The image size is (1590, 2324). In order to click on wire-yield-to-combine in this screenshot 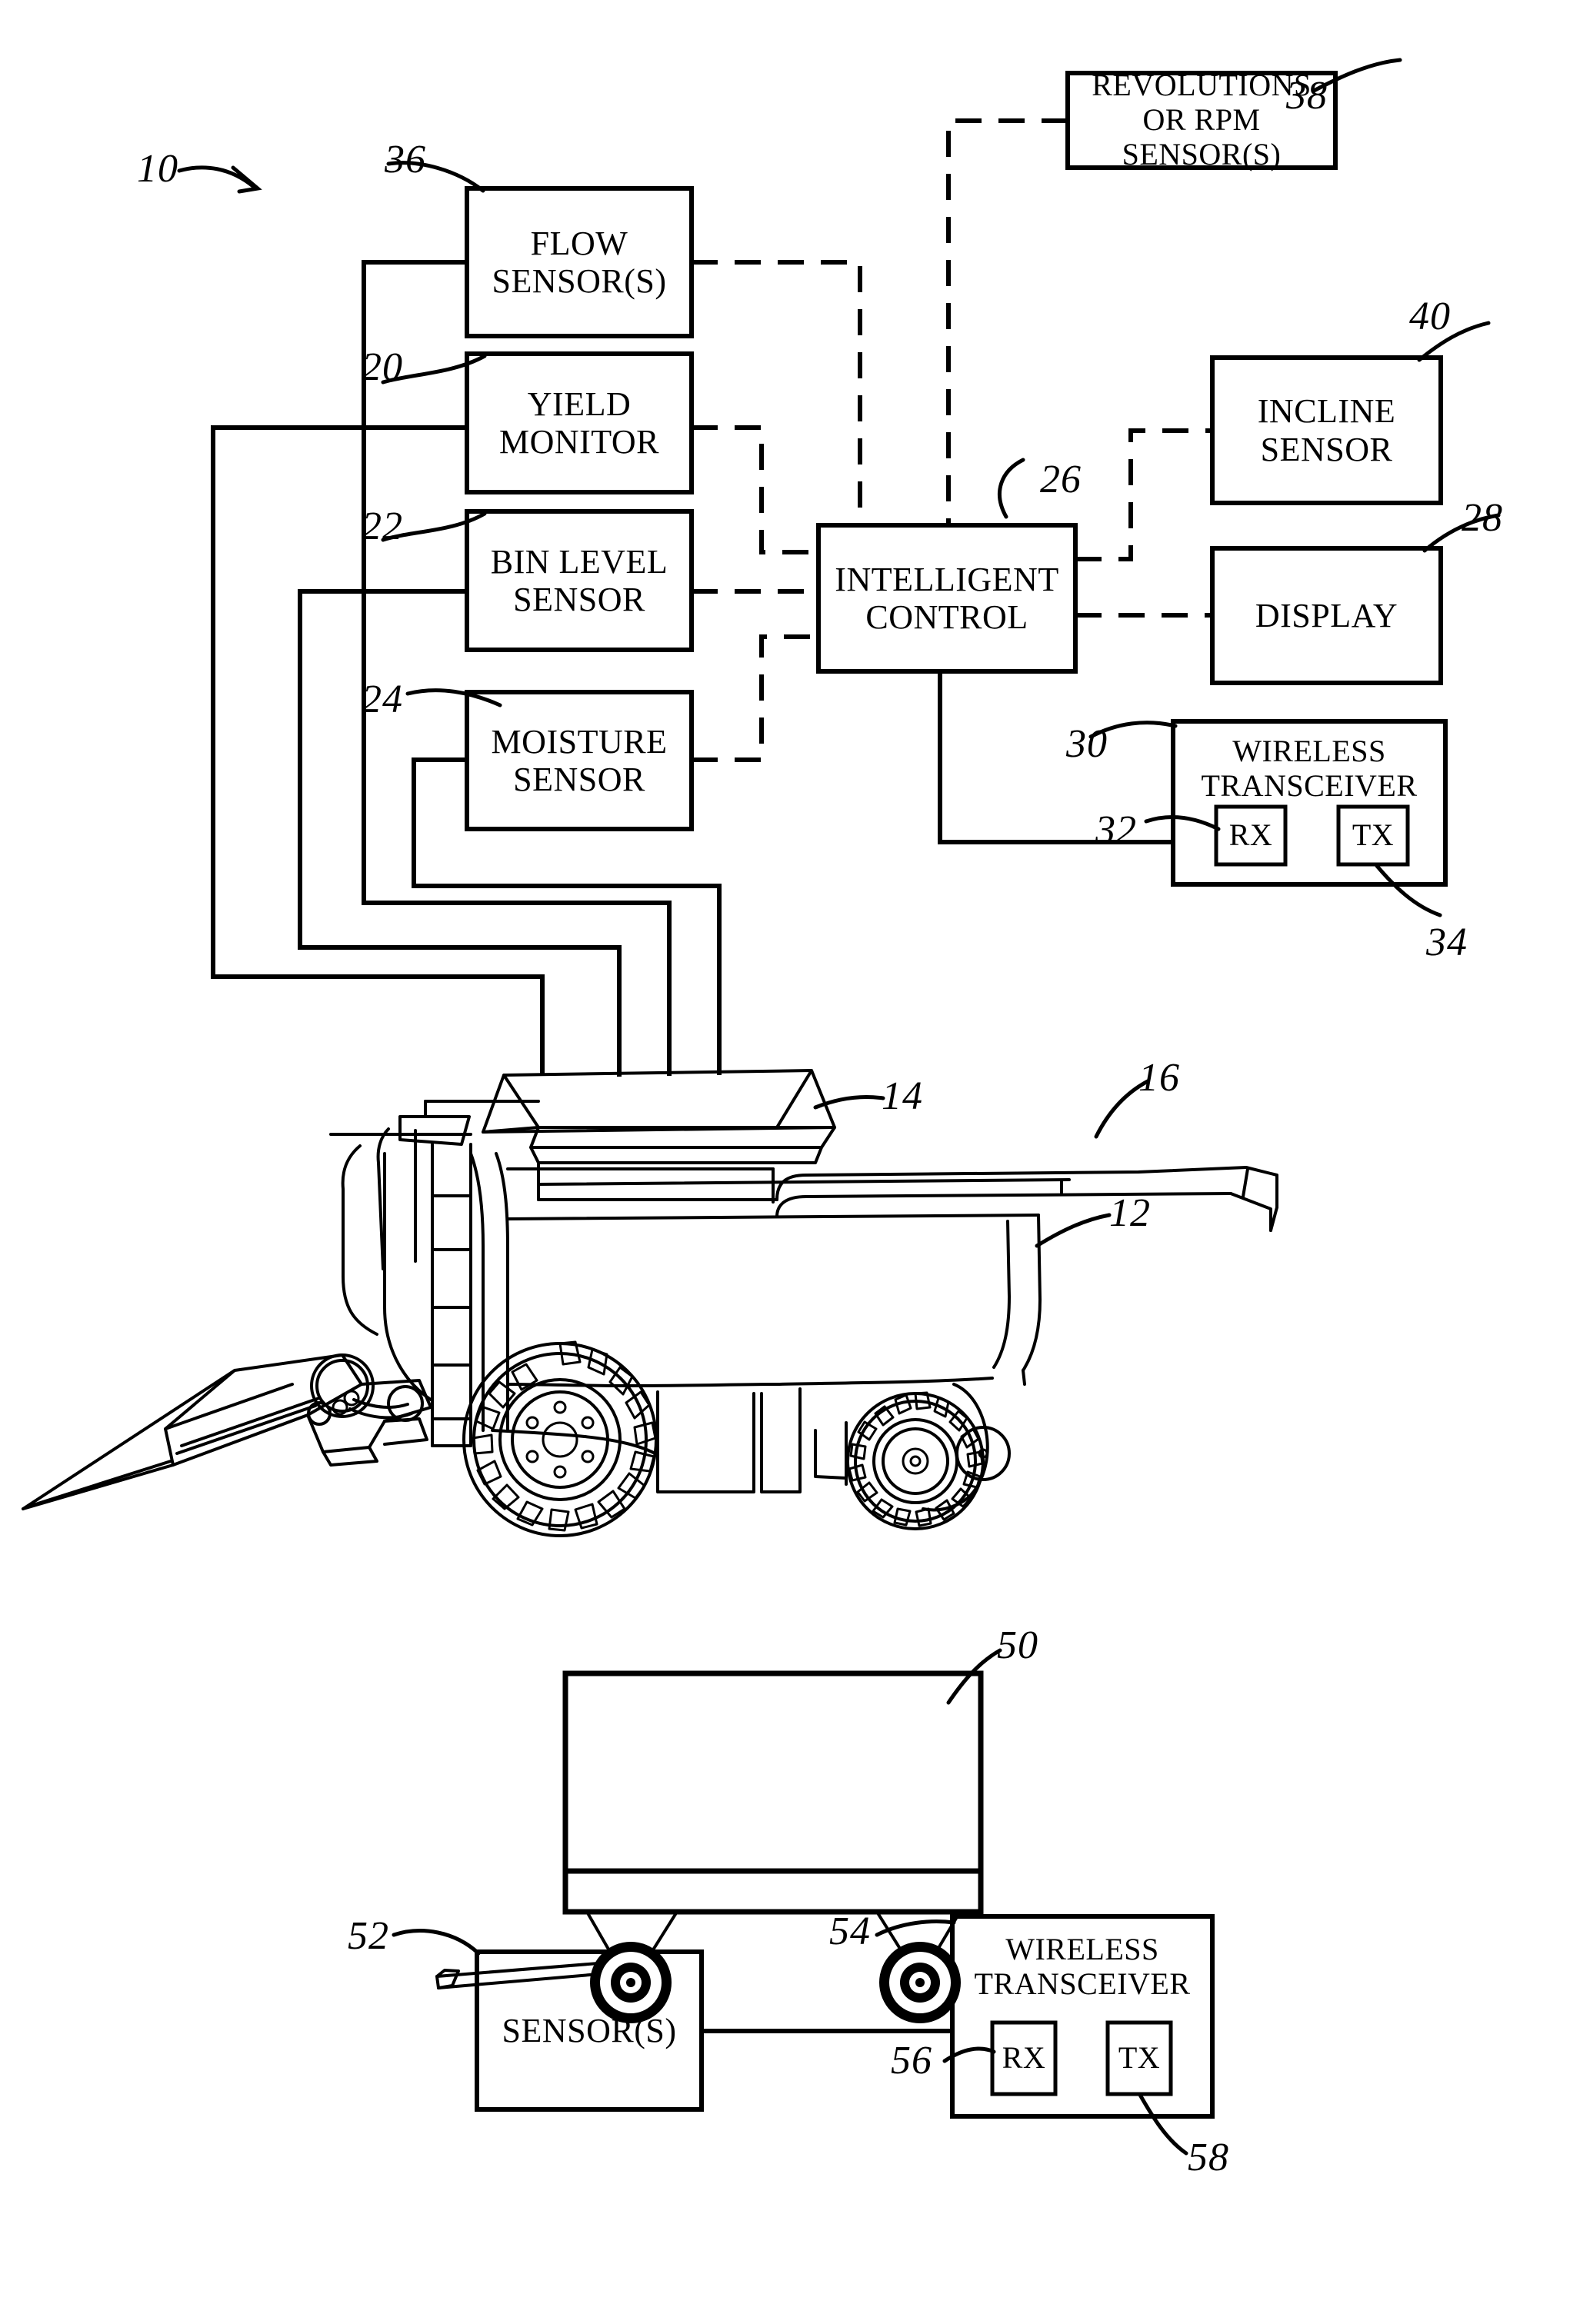, I will do `click(378, 749)`.